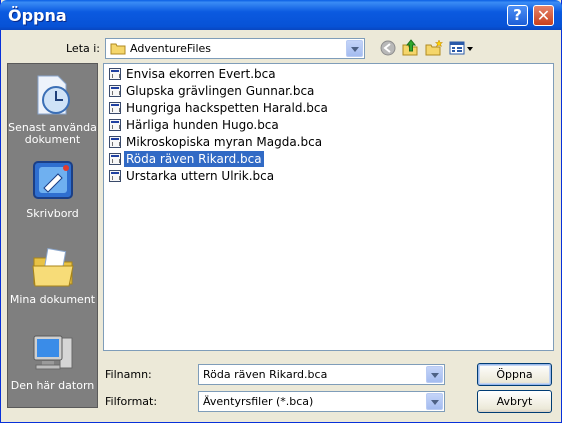  What do you see at coordinates (265, 374) in the screenshot?
I see `filename-value: Röda räven Rikard.bca` at bounding box center [265, 374].